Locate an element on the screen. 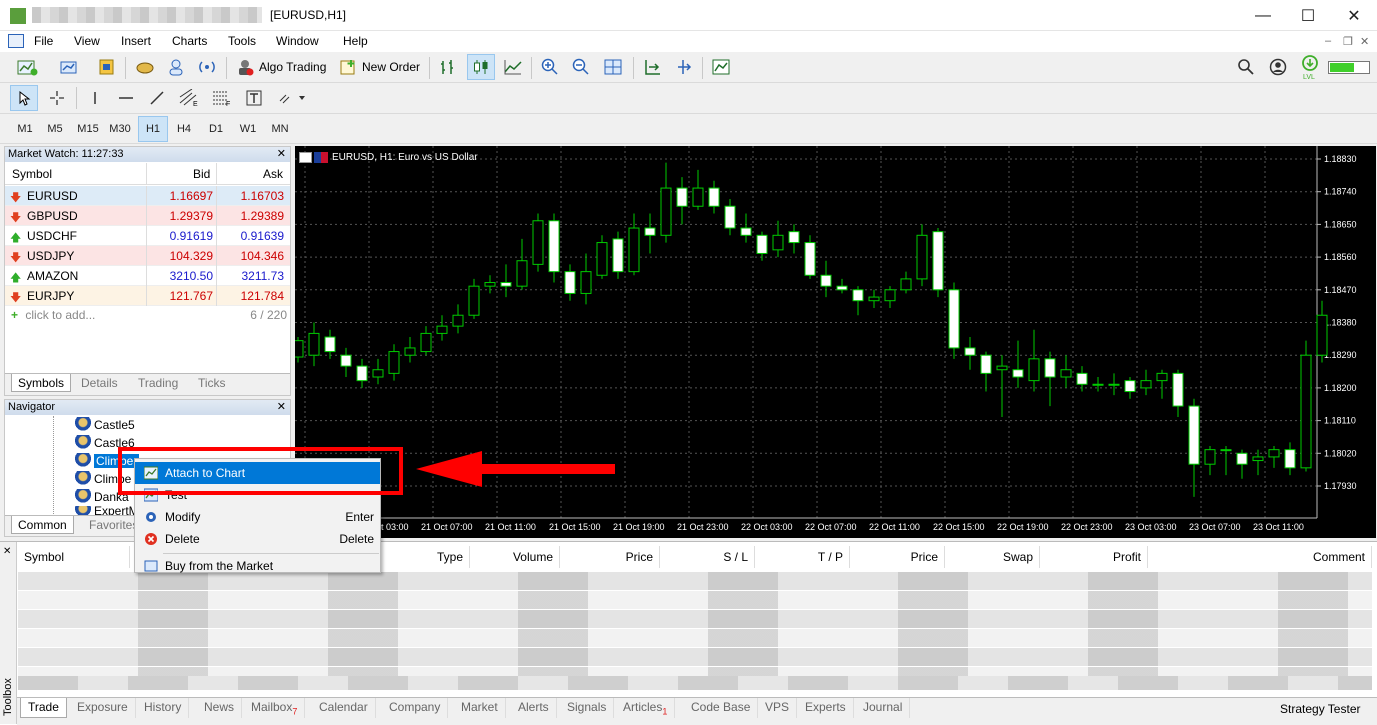 Image resolution: width=1377 pixels, height=725 pixels. column-header: Type is located at coordinates (432, 557).